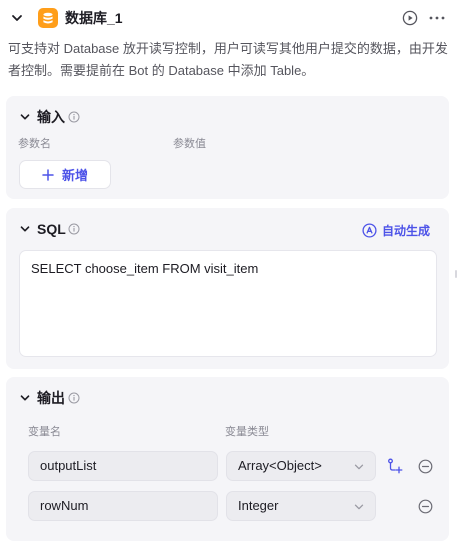  What do you see at coordinates (227, 116) in the screenshot?
I see `input-section-header: 输入` at bounding box center [227, 116].